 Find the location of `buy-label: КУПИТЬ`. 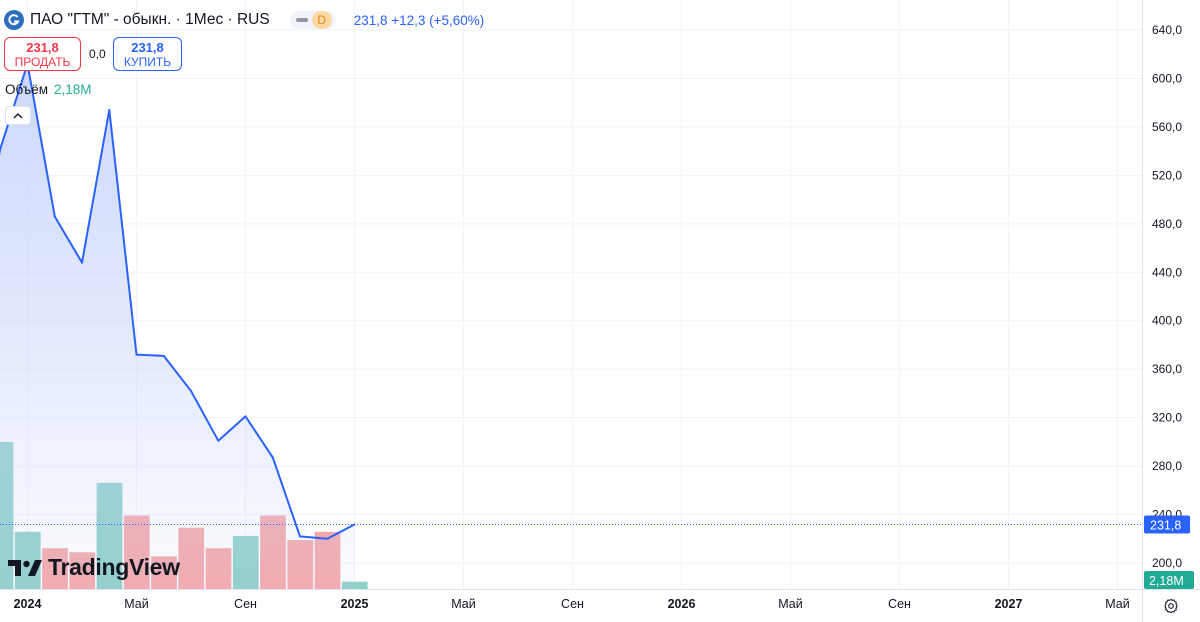

buy-label: КУПИТЬ is located at coordinates (147, 62).